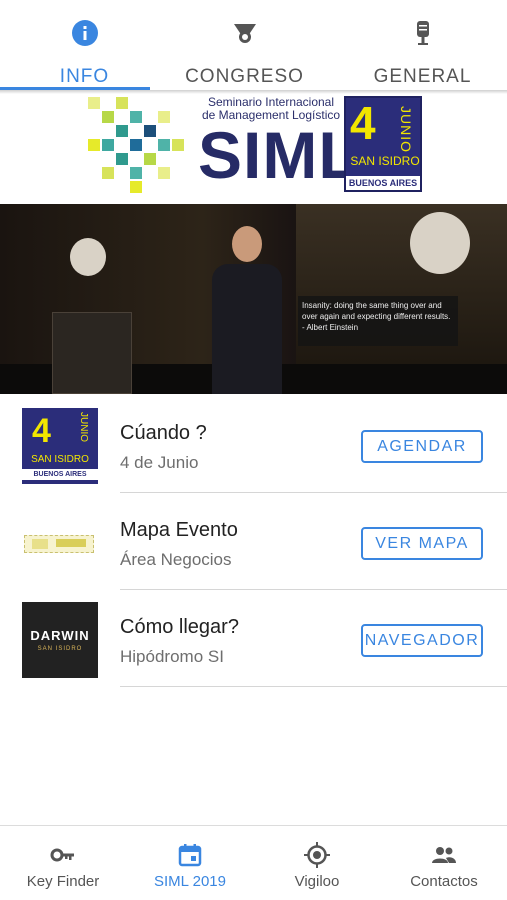 The height and width of the screenshot is (900, 507). I want to click on info-icon, so click(84, 33).